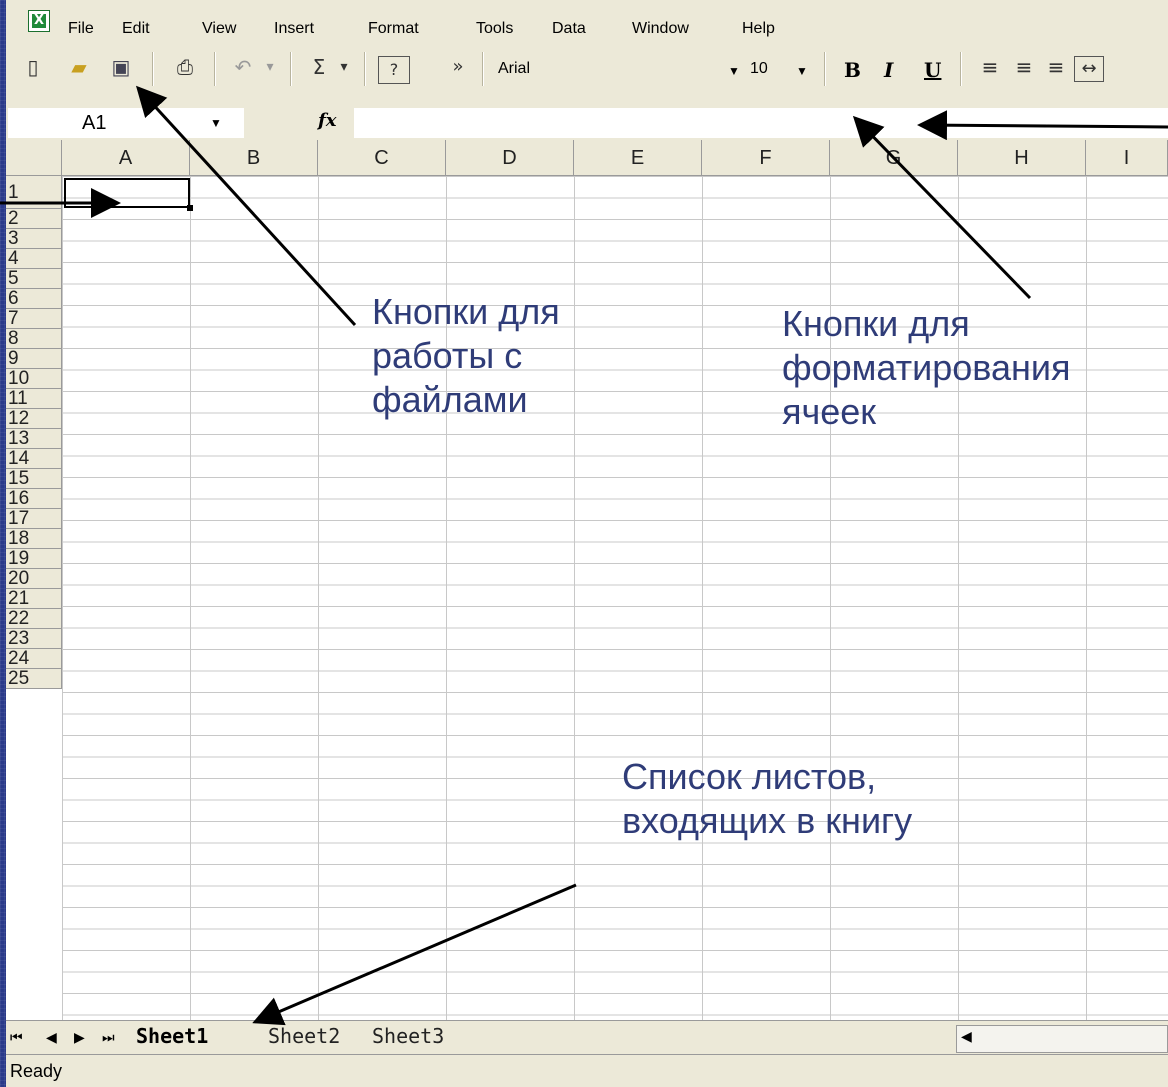 This screenshot has height=1087, width=1168. What do you see at coordinates (319, 67) in the screenshot?
I see `autosum-icon: Σ` at bounding box center [319, 67].